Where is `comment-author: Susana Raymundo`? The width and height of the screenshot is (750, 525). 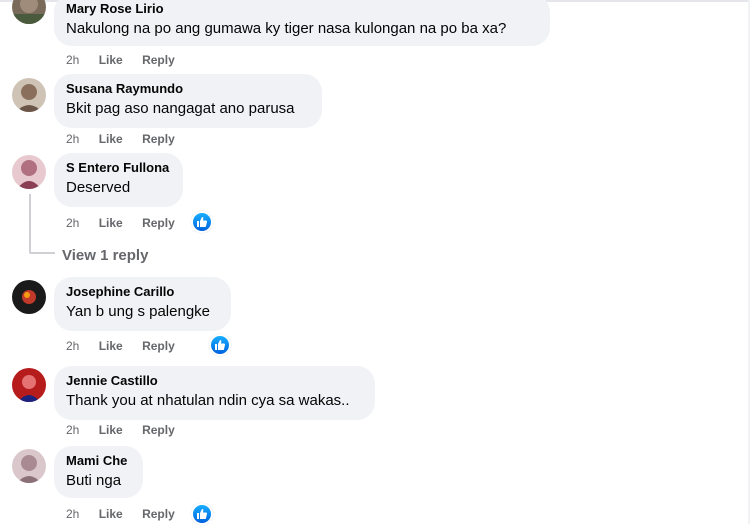
comment-author: Susana Raymundo is located at coordinates (188, 89).